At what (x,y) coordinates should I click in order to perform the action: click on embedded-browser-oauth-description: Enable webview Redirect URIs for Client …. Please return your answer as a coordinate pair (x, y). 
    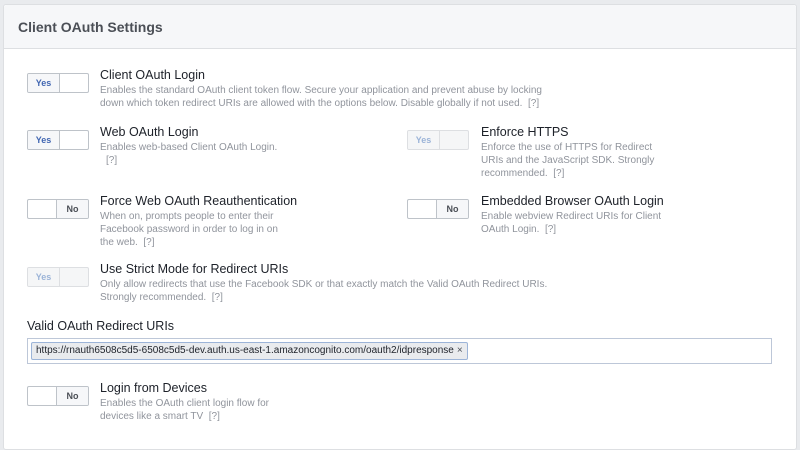
    Looking at the image, I should click on (591, 223).